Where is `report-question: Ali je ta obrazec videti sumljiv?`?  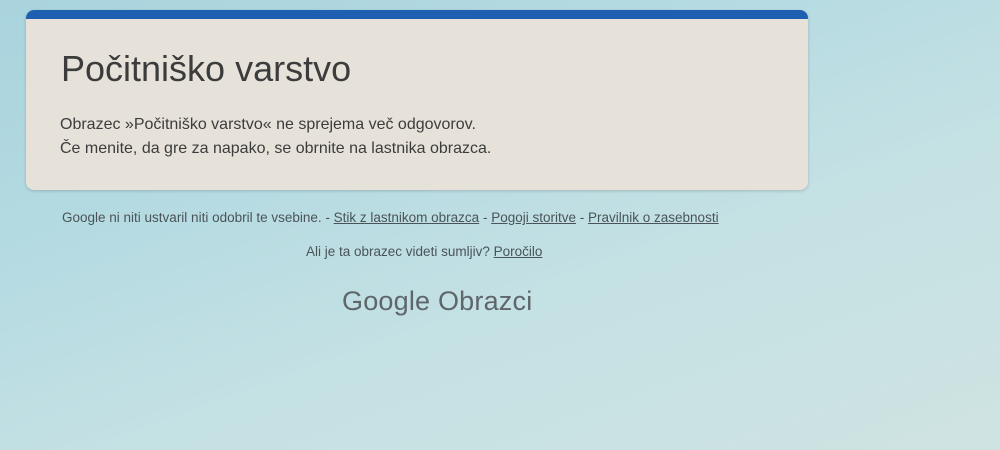 report-question: Ali je ta obrazec videti sumljiv? is located at coordinates (398, 251).